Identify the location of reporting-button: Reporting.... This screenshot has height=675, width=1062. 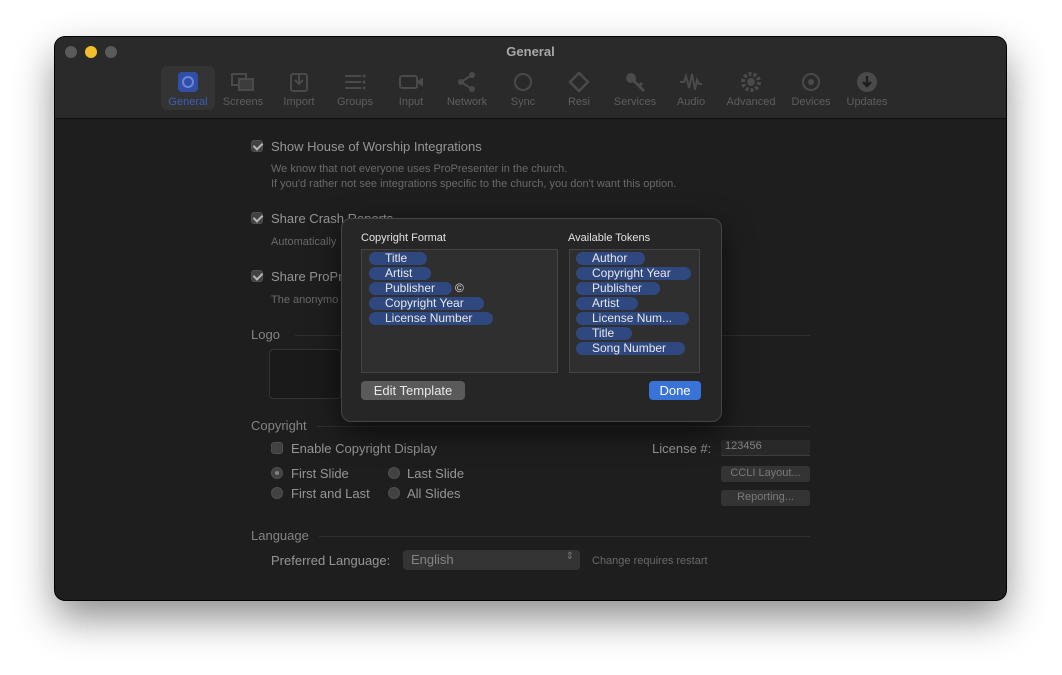
(765, 498).